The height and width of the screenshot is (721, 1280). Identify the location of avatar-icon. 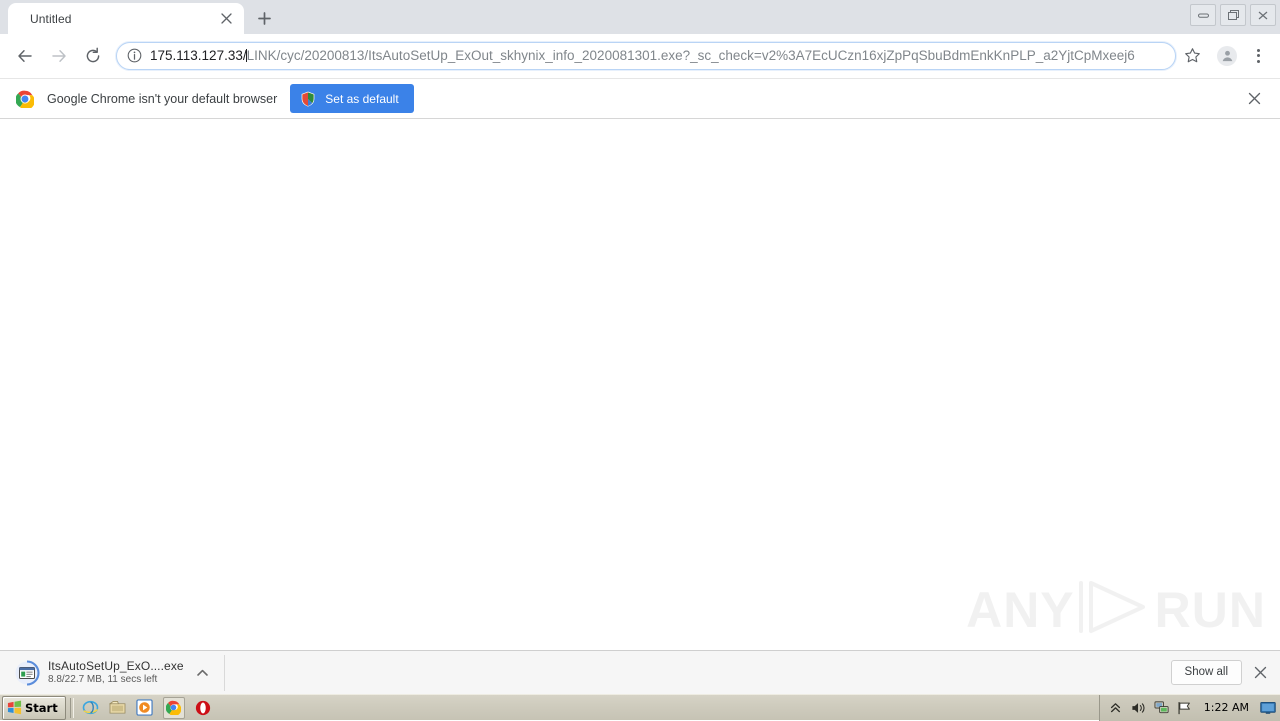
(1227, 56).